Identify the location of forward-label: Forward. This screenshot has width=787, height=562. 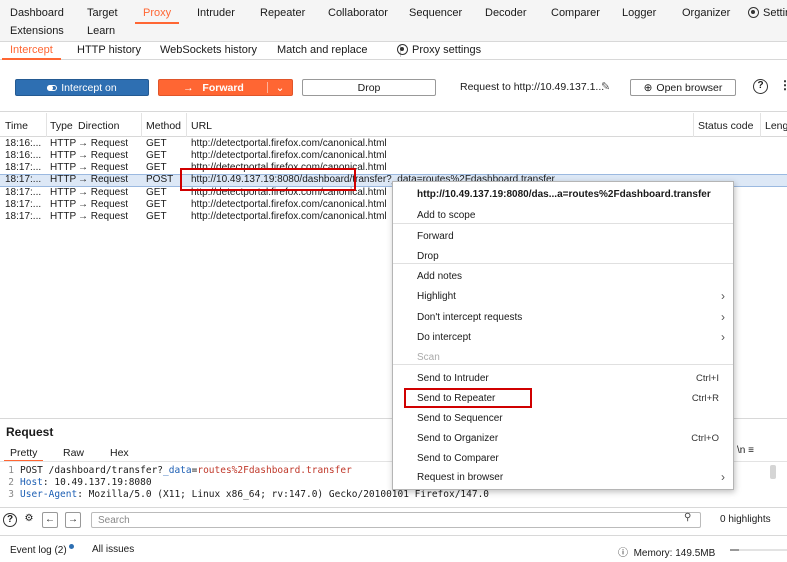
(223, 87).